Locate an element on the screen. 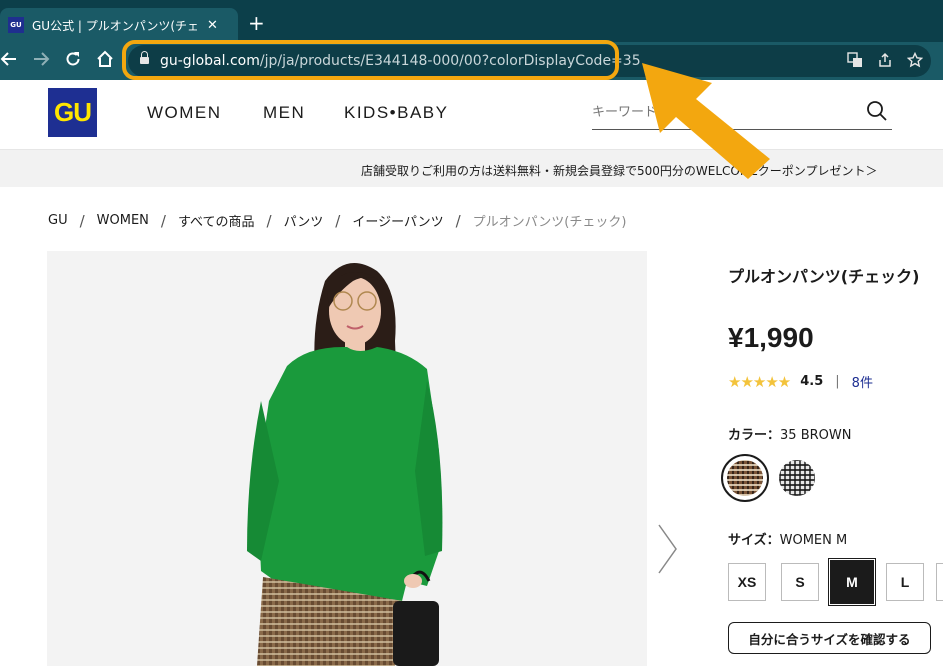  bookmark-star-icon is located at coordinates (915, 61).